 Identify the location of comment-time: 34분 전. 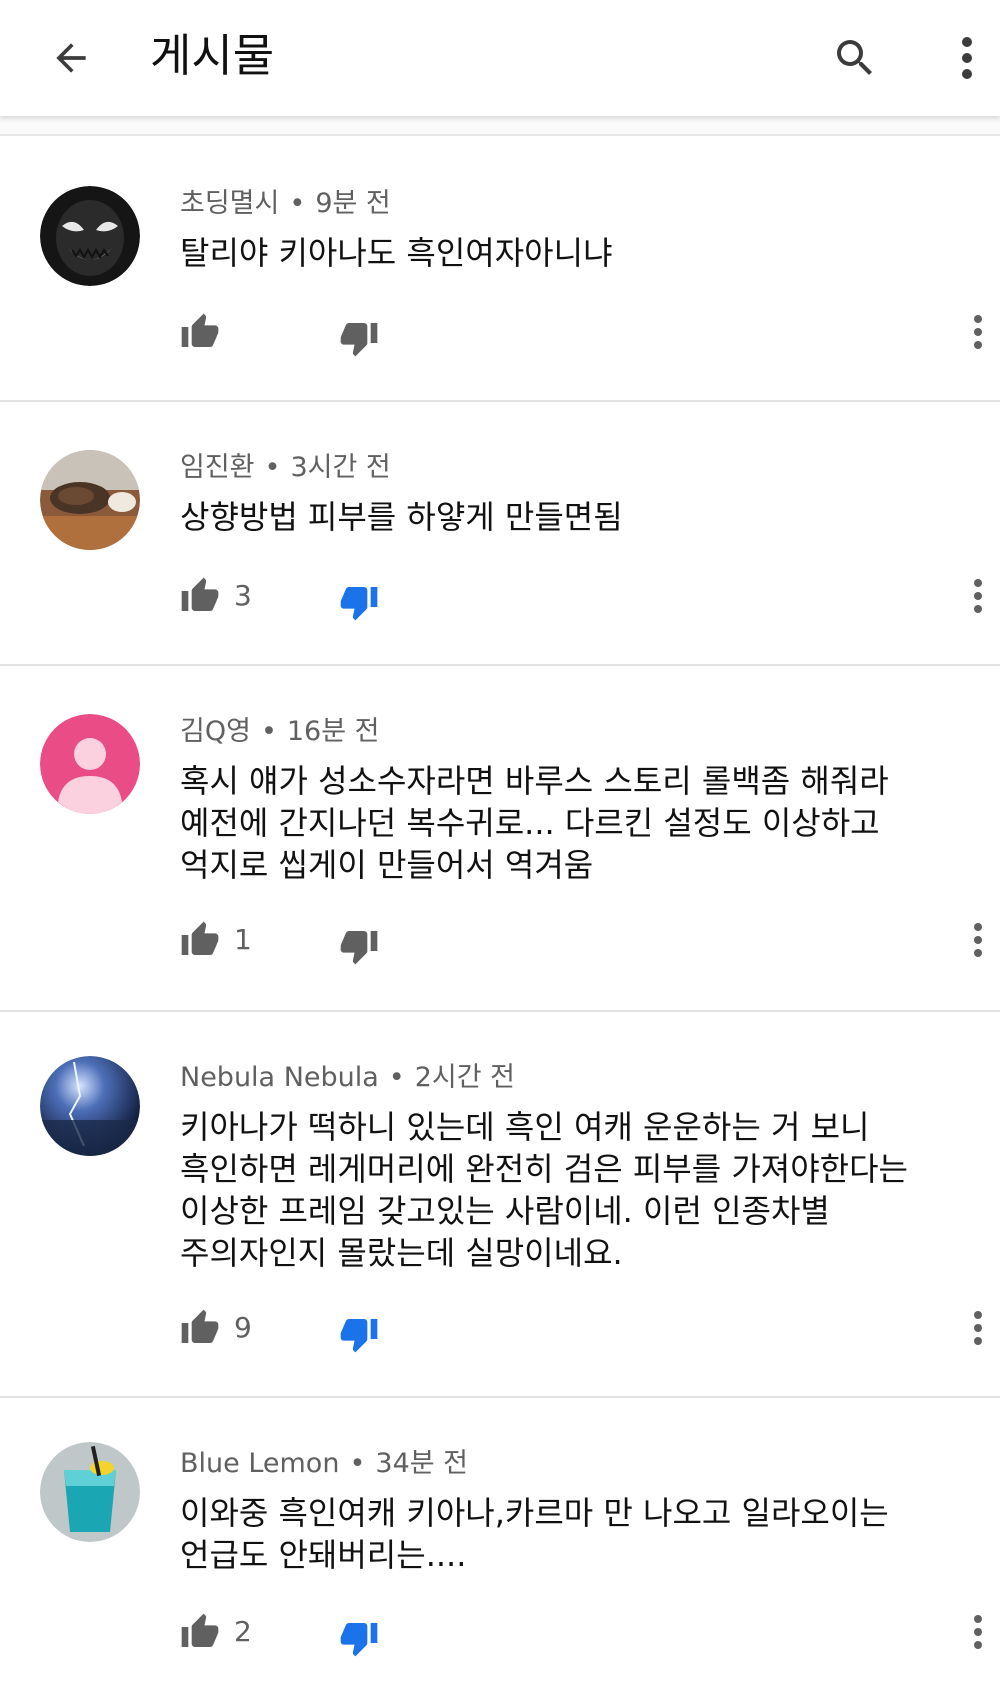
(422, 1463).